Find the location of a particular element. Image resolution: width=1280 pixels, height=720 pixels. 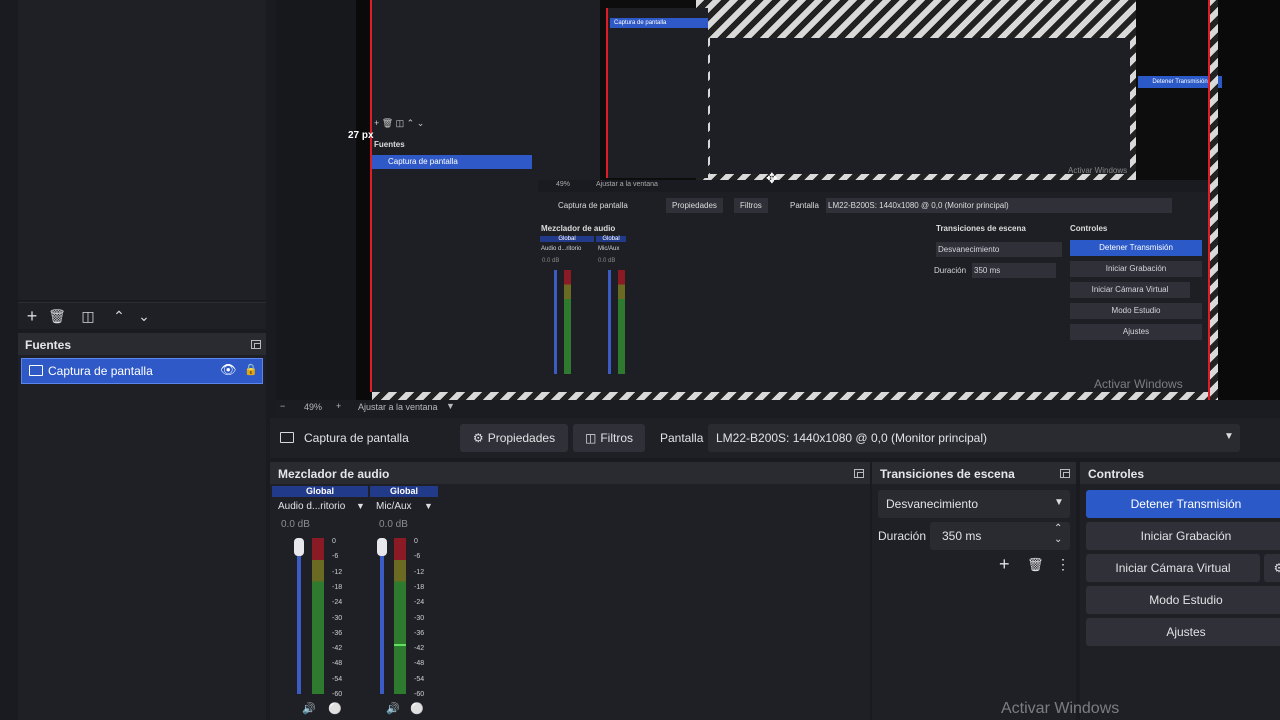

inner-vcam: Iniciar Cámara Virtual is located at coordinates (1130, 290).